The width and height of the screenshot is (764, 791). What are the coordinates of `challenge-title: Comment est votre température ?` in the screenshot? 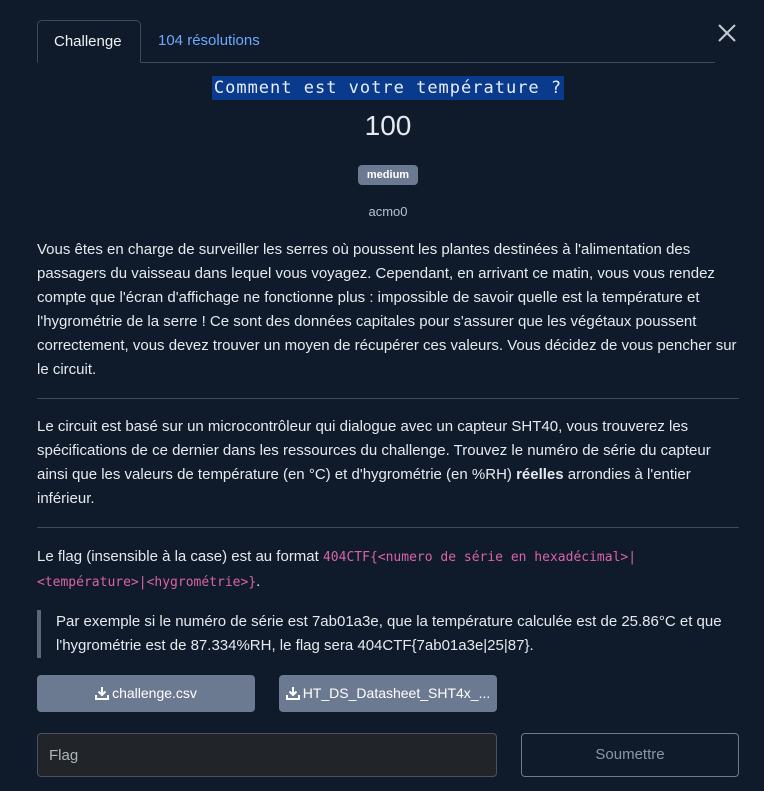 It's located at (388, 88).